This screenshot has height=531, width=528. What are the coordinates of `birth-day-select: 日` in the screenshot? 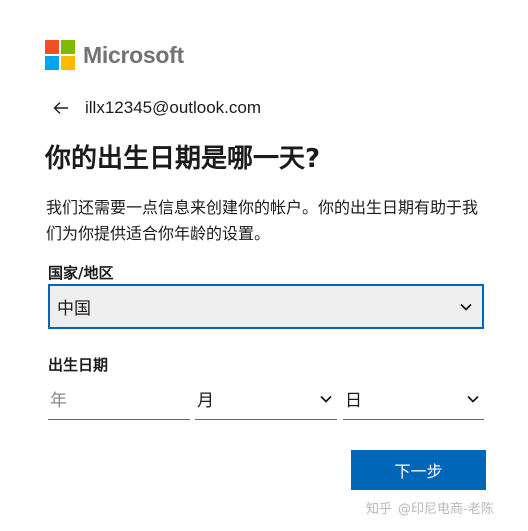 It's located at (413, 399).